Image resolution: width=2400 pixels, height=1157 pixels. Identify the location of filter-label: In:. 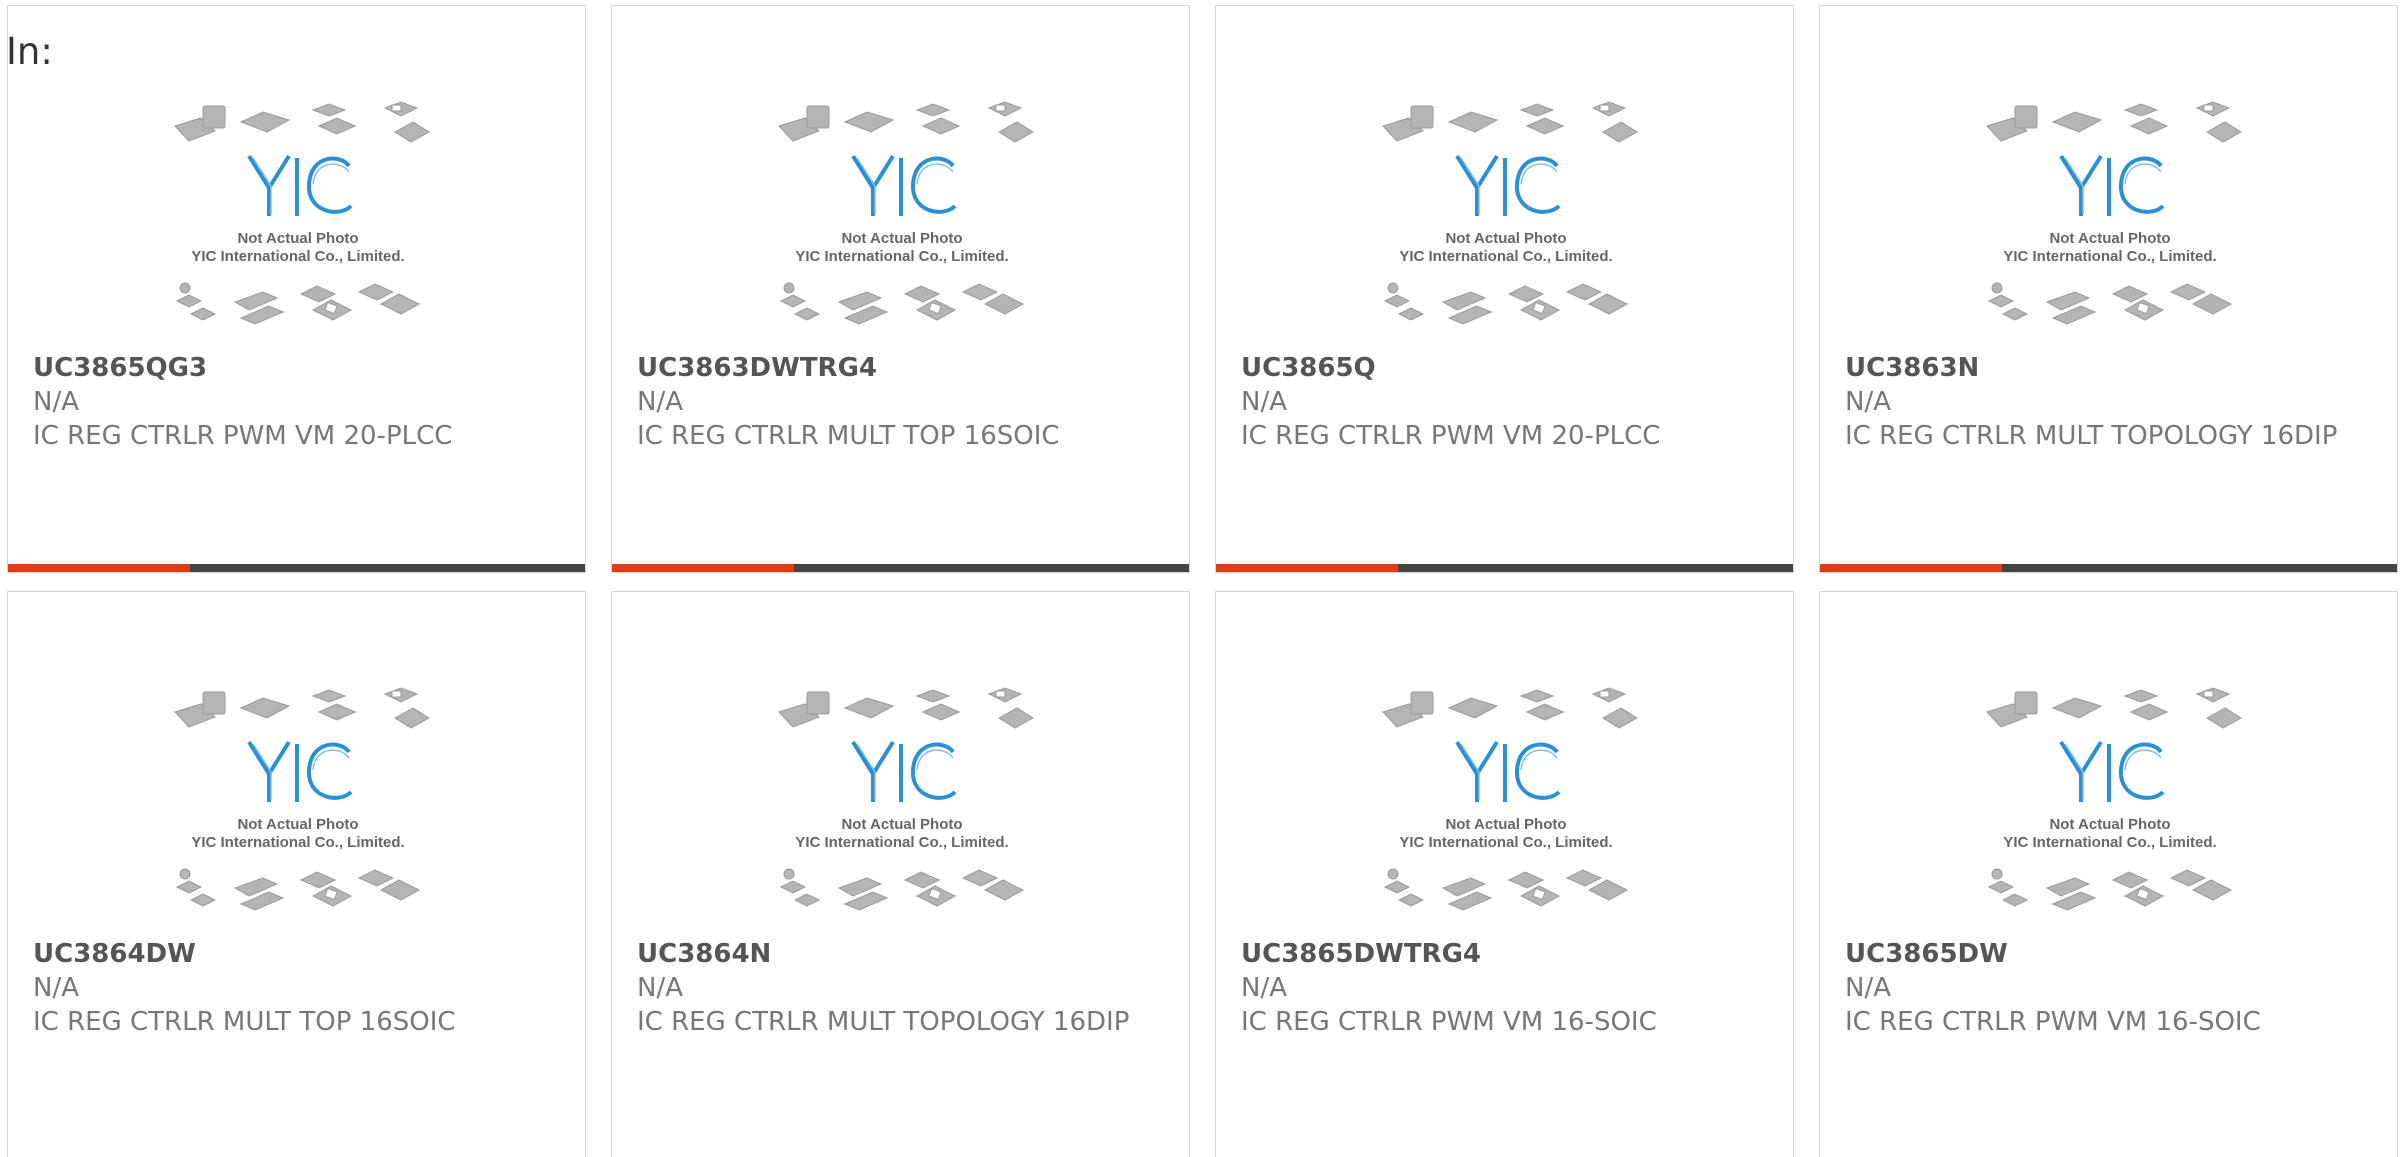
(29, 51).